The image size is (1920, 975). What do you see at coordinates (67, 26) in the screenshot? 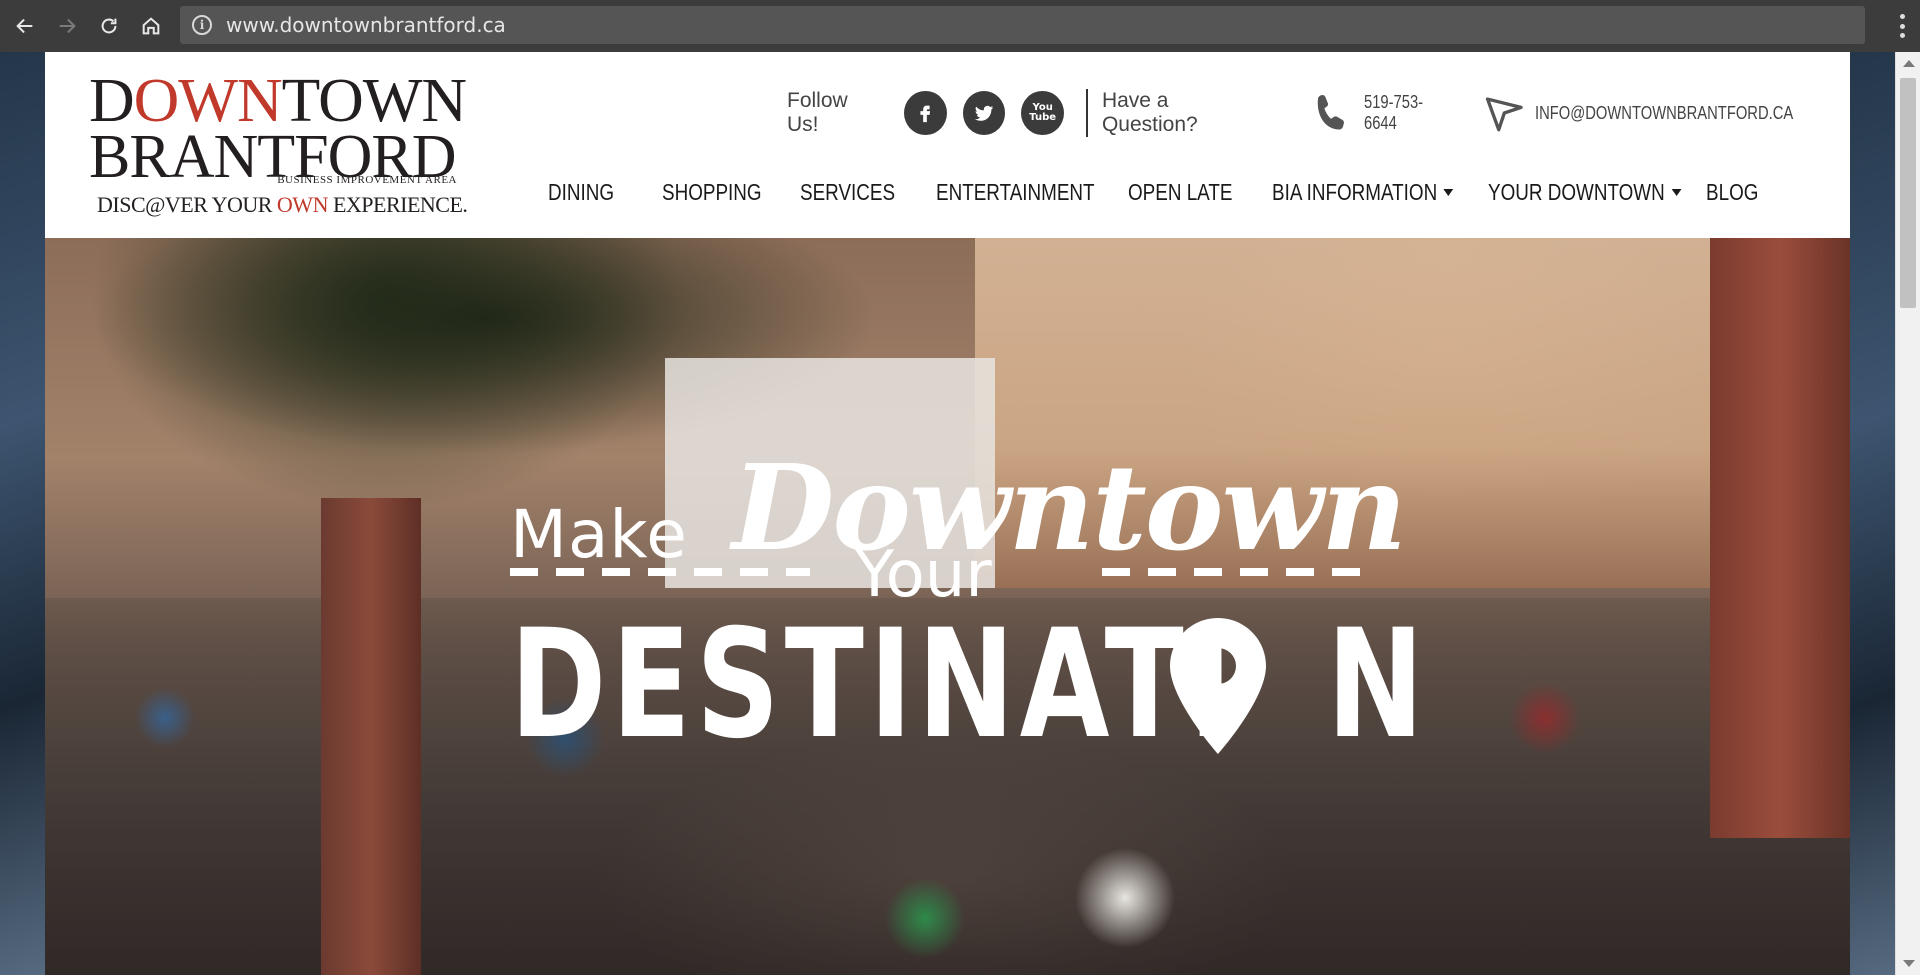
I see `forward-arrow-icon` at bounding box center [67, 26].